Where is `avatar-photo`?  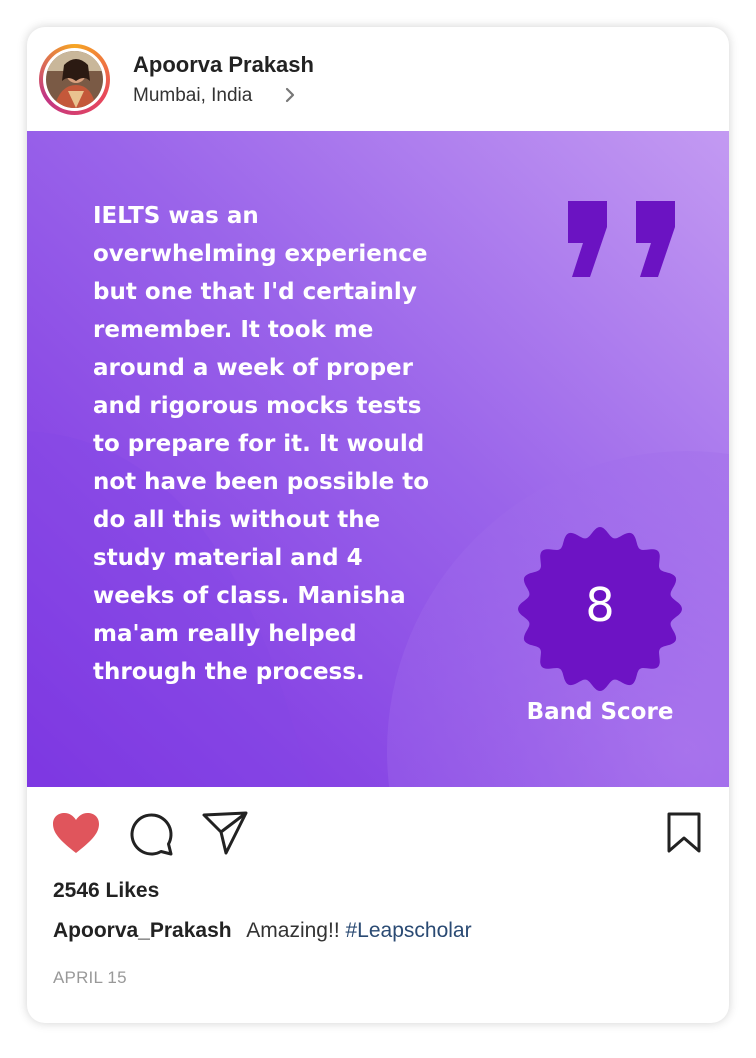
avatar-photo is located at coordinates (74, 79).